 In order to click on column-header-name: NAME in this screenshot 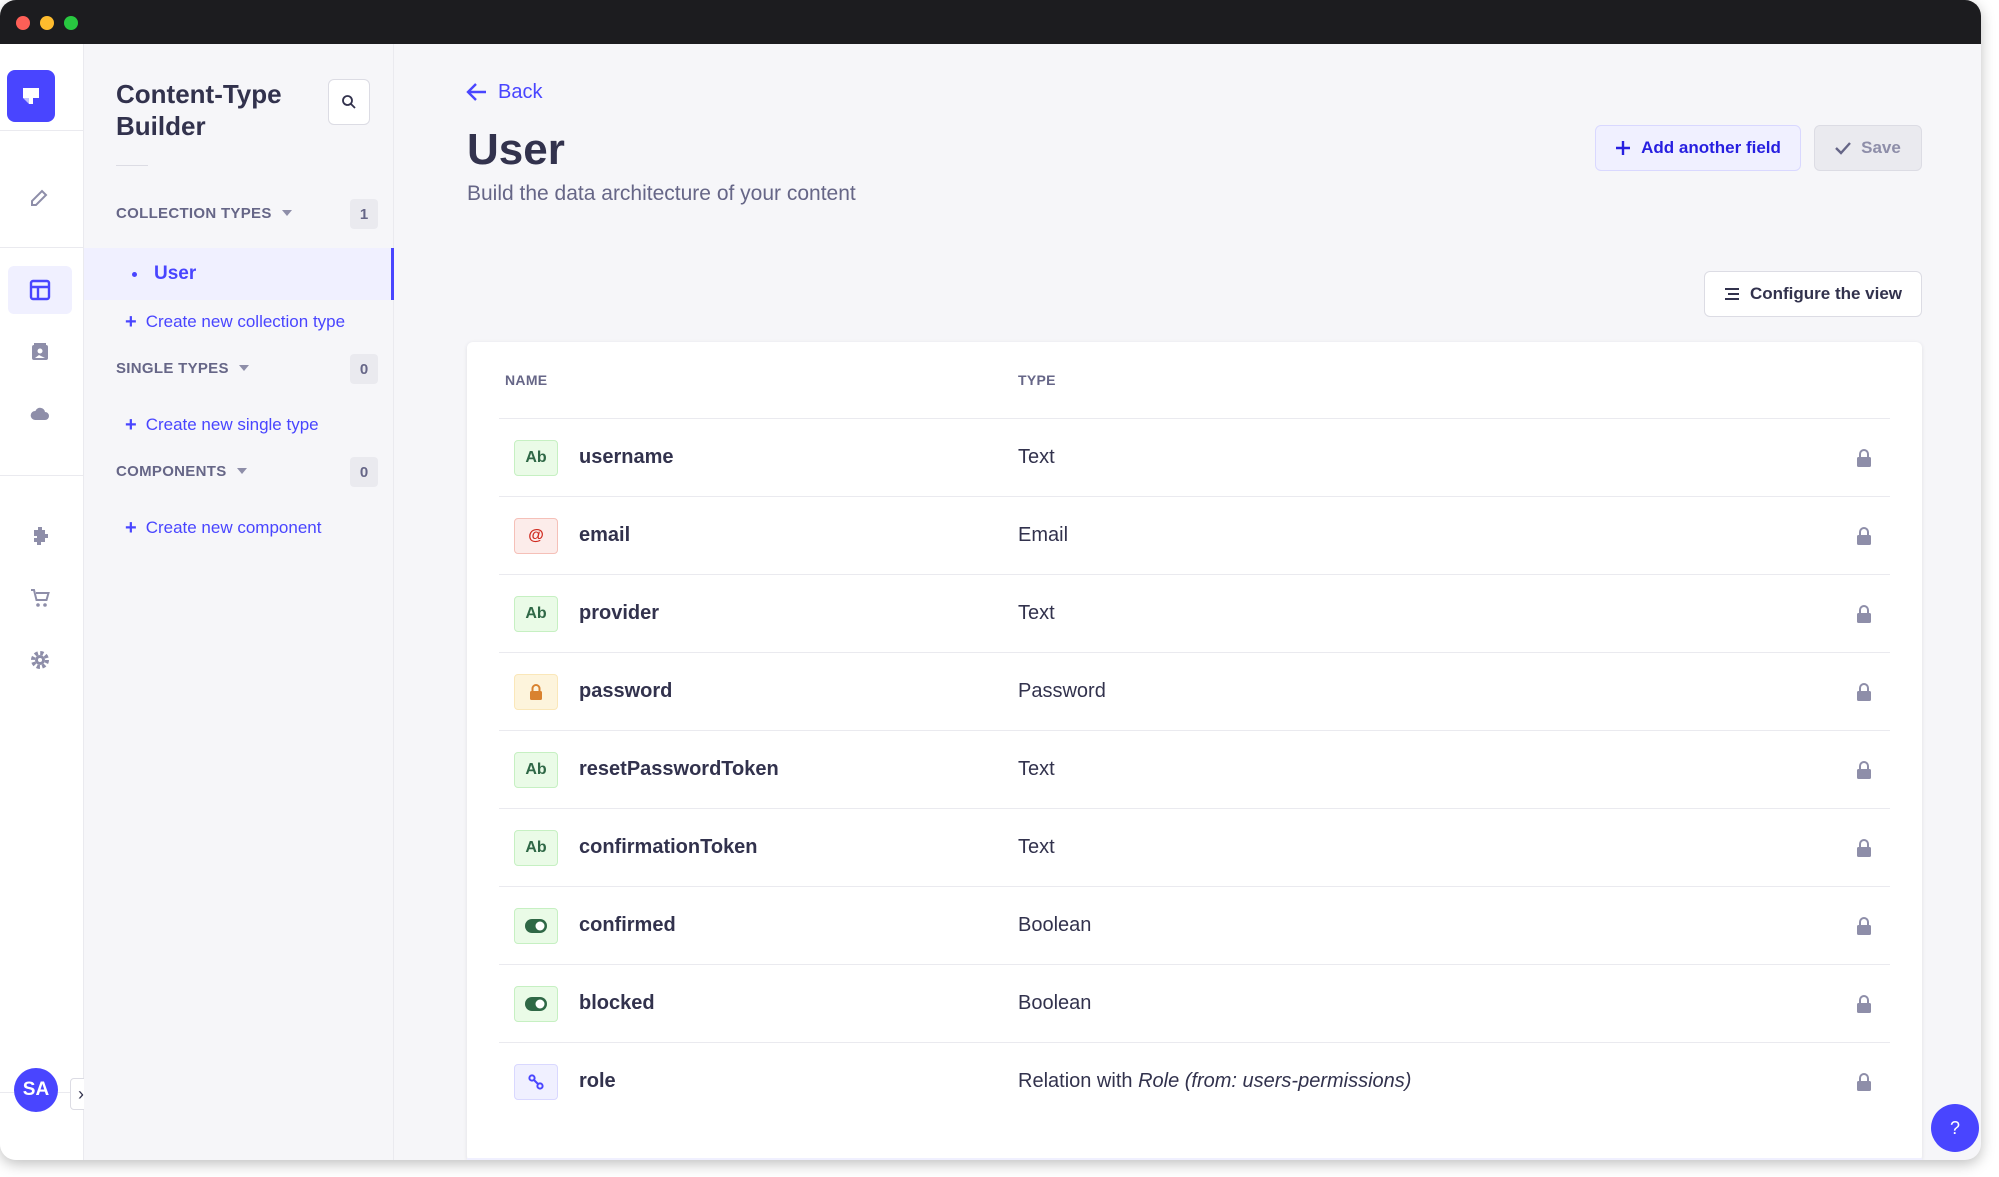, I will do `click(526, 380)`.